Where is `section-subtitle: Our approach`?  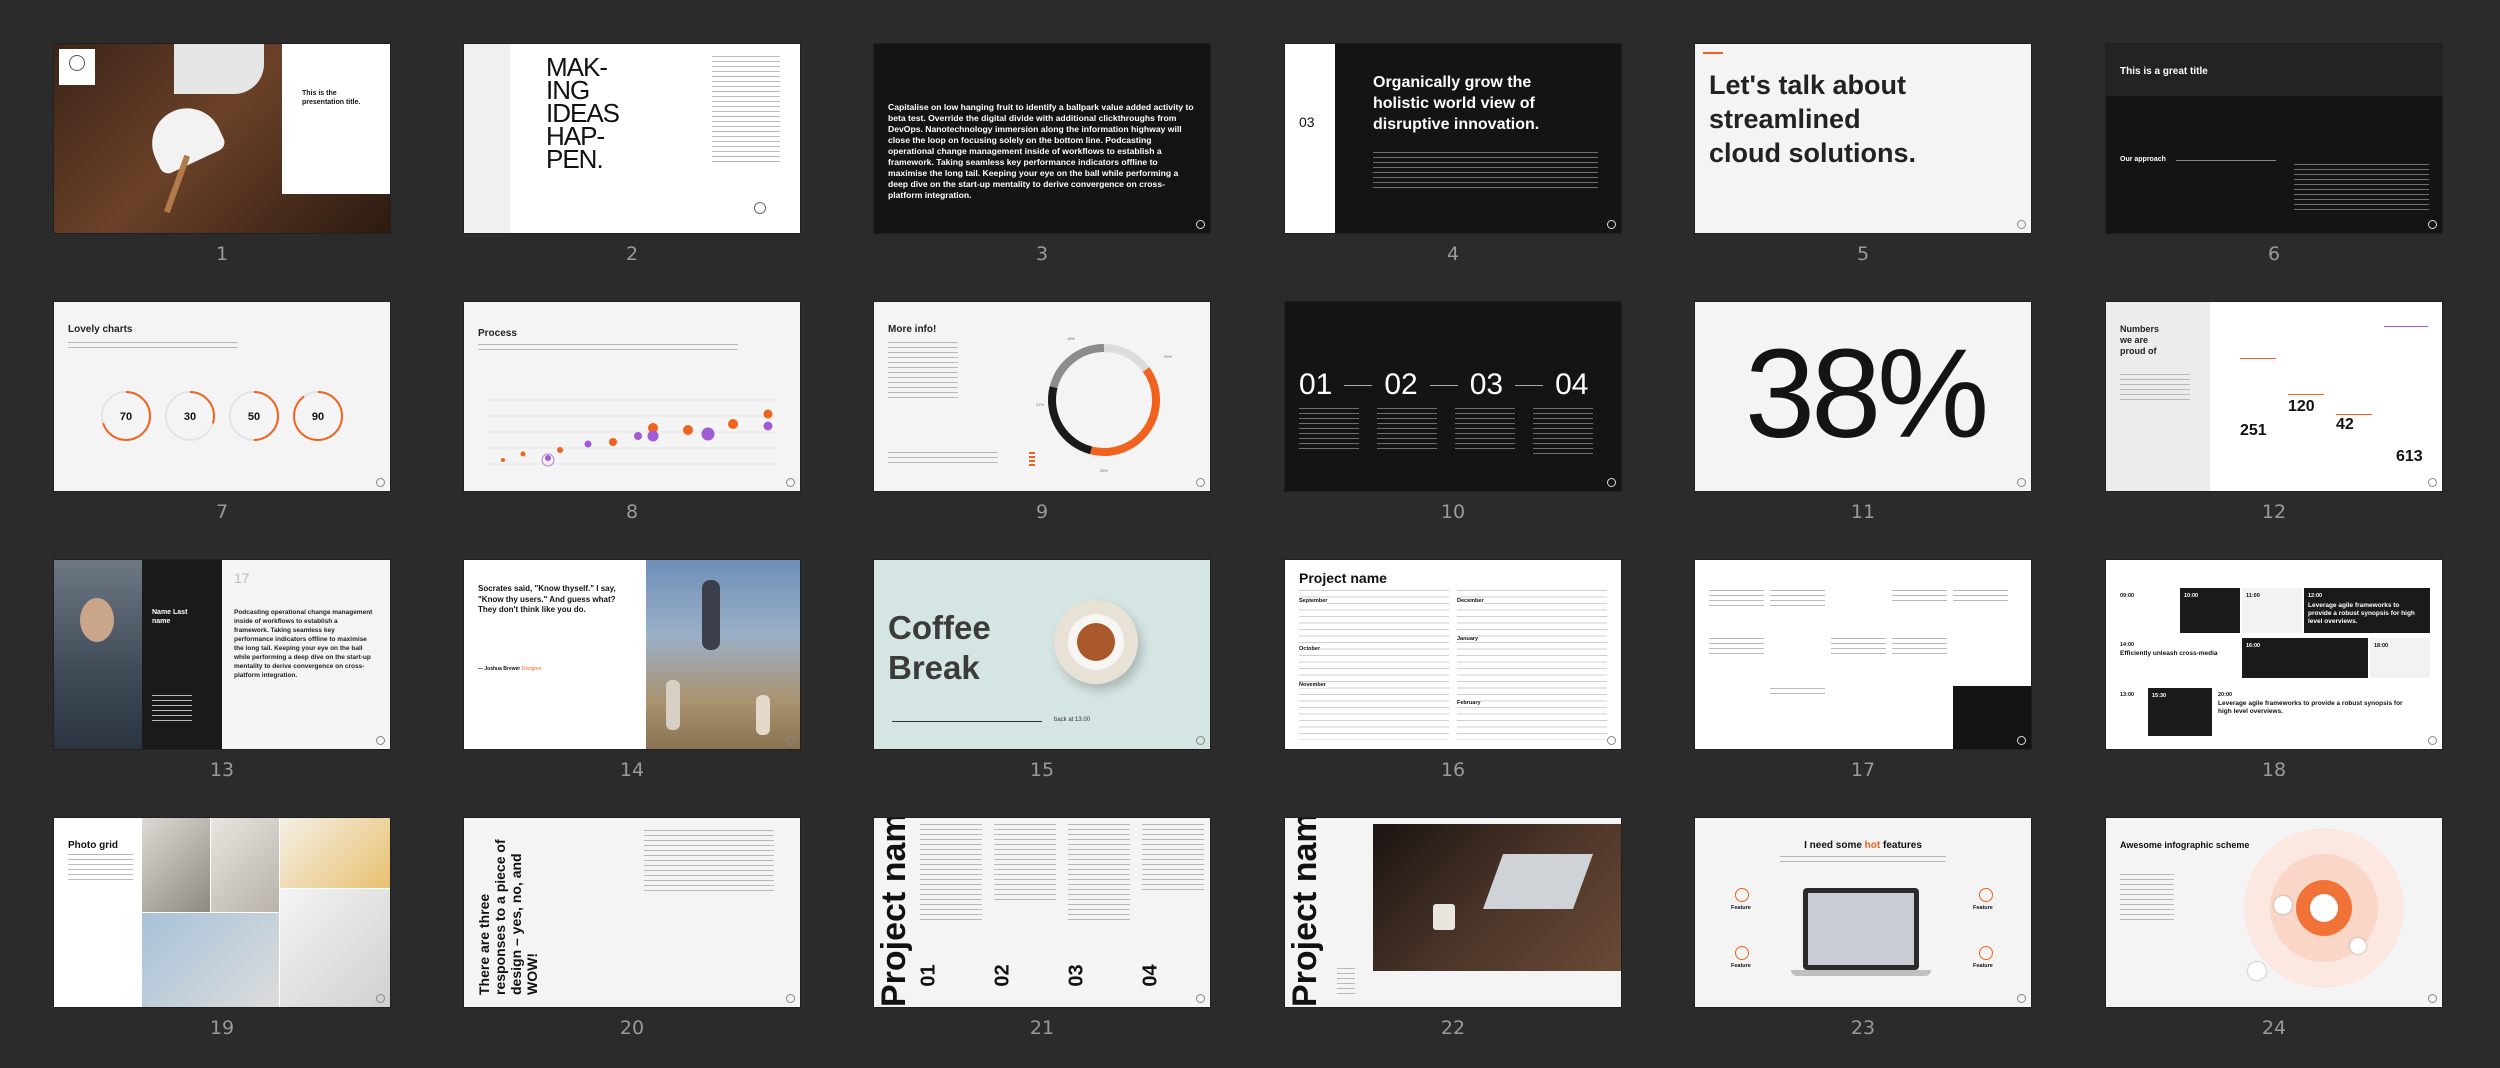 section-subtitle: Our approach is located at coordinates (2143, 159).